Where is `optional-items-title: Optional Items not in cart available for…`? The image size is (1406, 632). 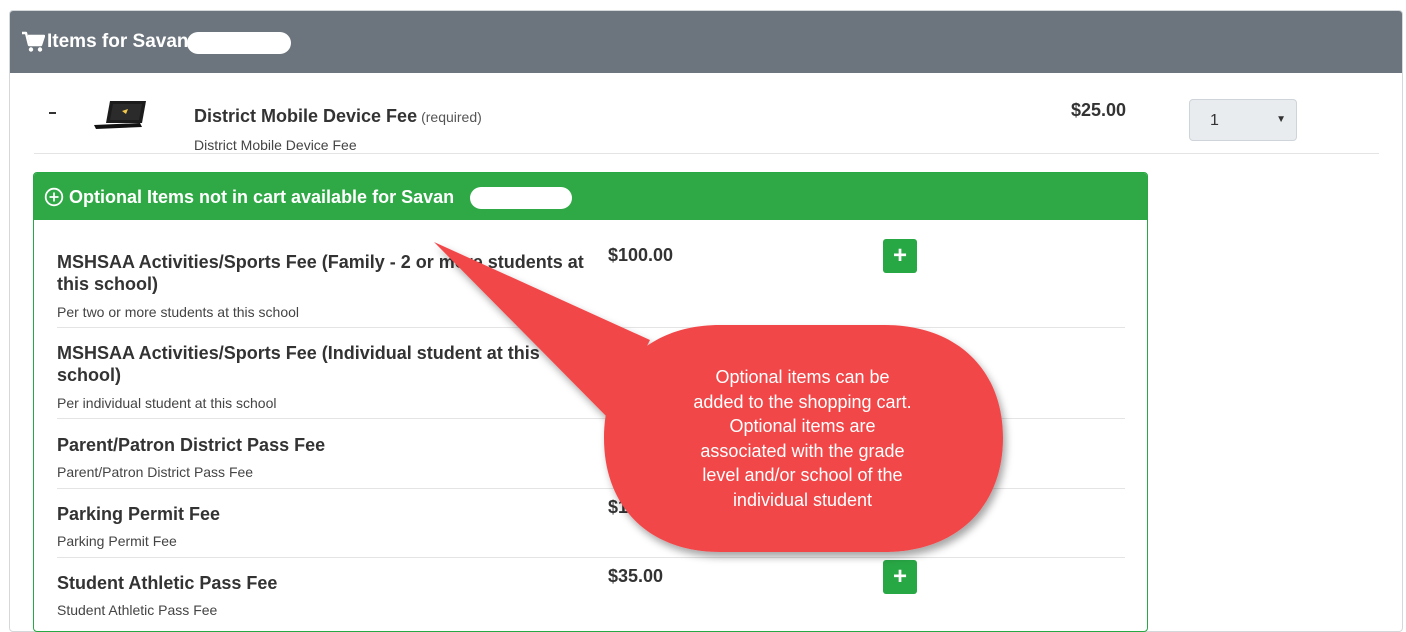
optional-items-title: Optional Items not in cart available for… is located at coordinates (262, 197).